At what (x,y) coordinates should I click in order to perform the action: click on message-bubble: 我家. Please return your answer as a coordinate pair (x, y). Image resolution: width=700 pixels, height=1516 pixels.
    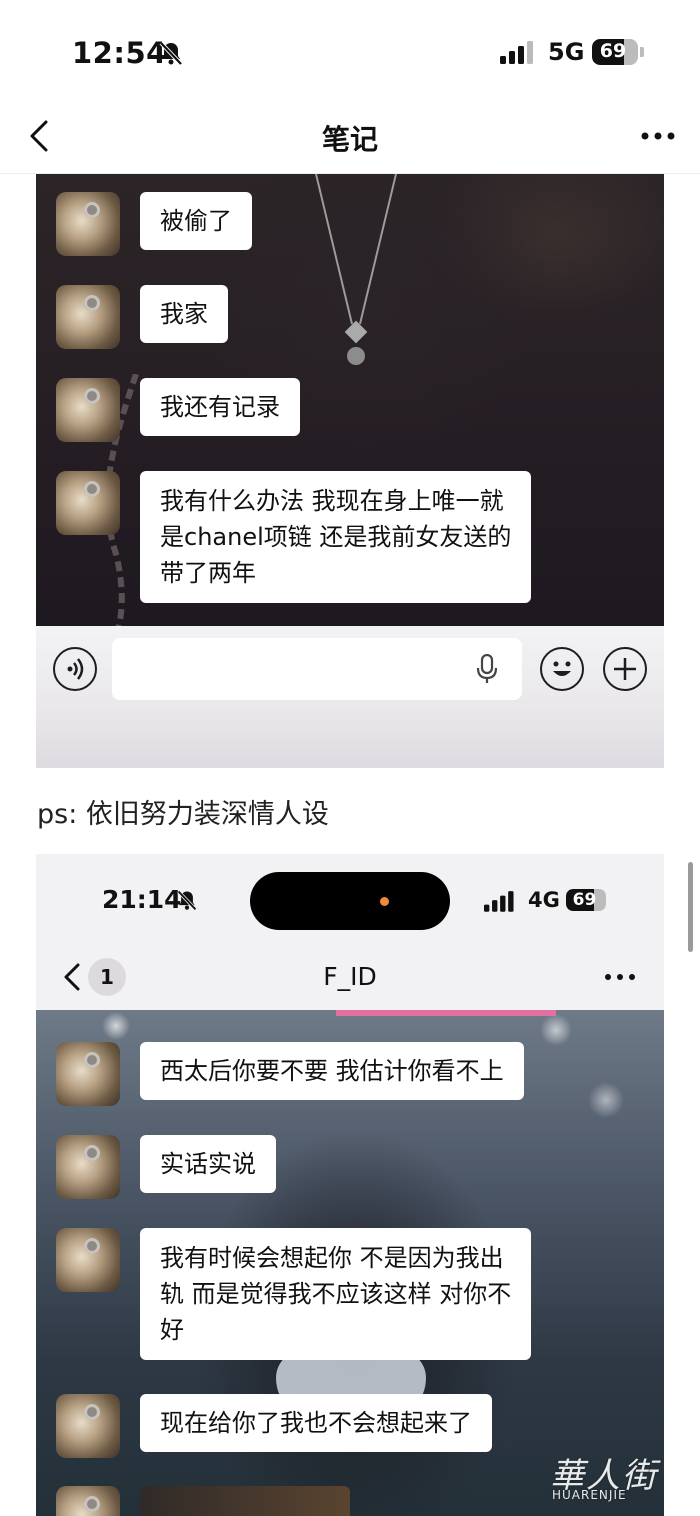
    Looking at the image, I should click on (184, 314).